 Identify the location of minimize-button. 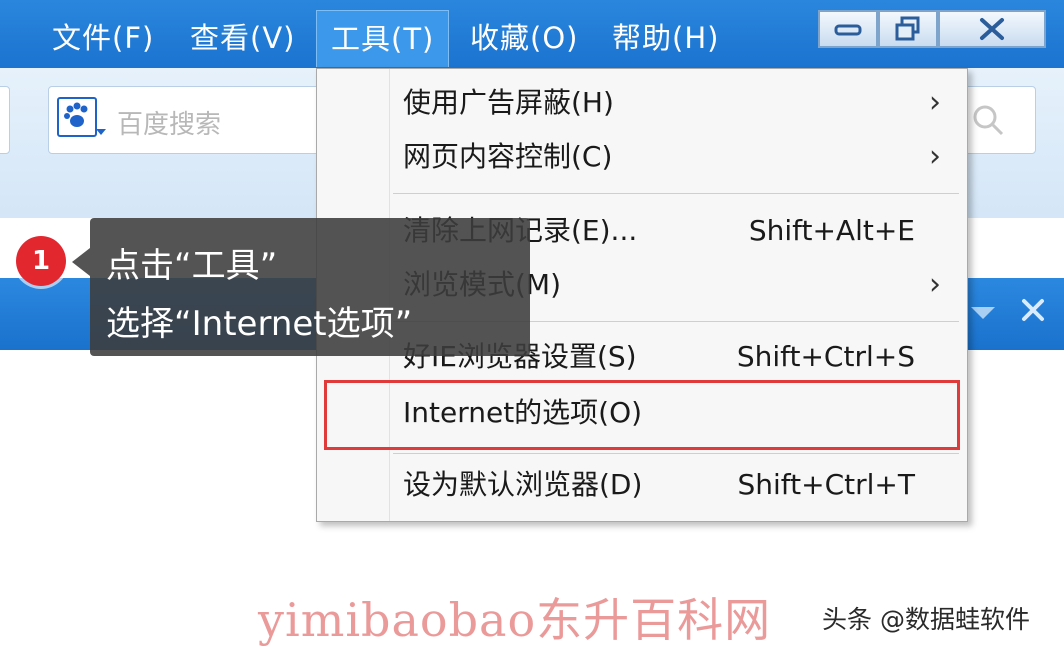
(848, 29).